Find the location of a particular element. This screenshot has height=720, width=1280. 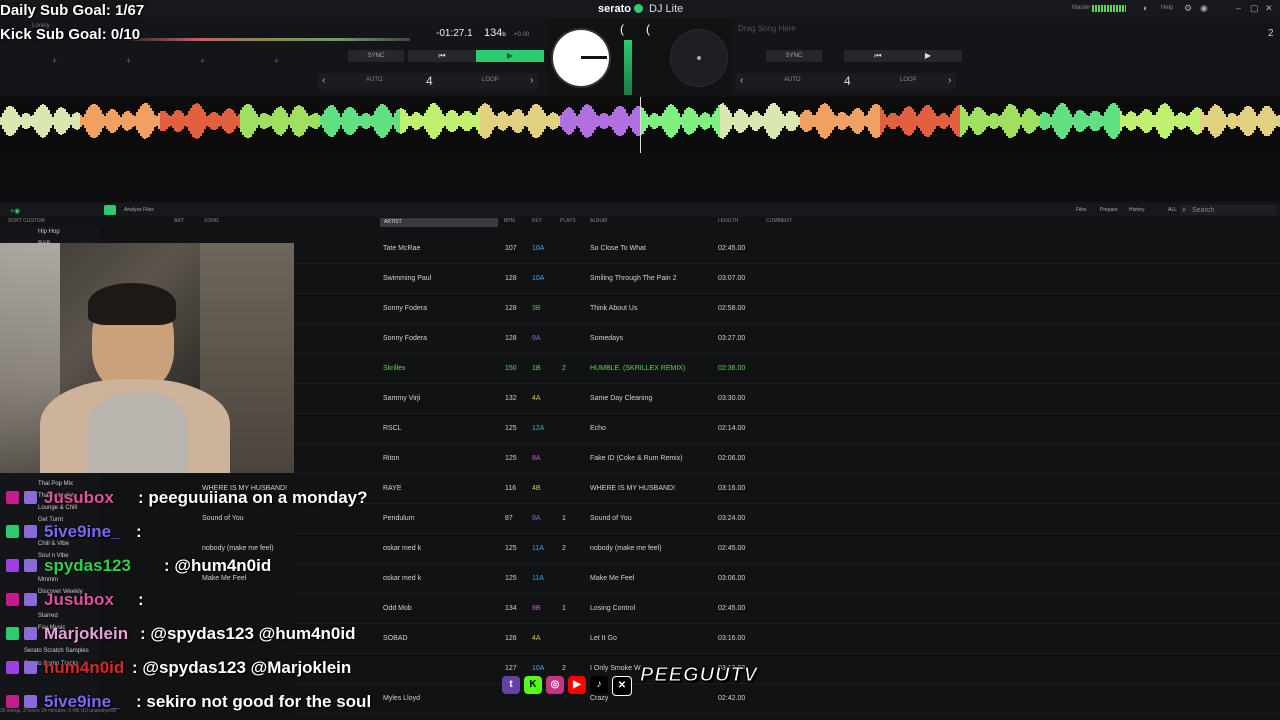

col-length: LENGTH is located at coordinates (728, 223).